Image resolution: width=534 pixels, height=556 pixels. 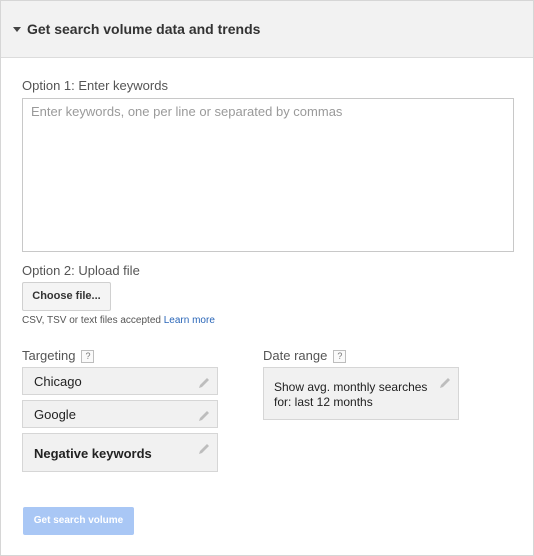 What do you see at coordinates (49, 355) in the screenshot?
I see `targeting-label-text: Targeting` at bounding box center [49, 355].